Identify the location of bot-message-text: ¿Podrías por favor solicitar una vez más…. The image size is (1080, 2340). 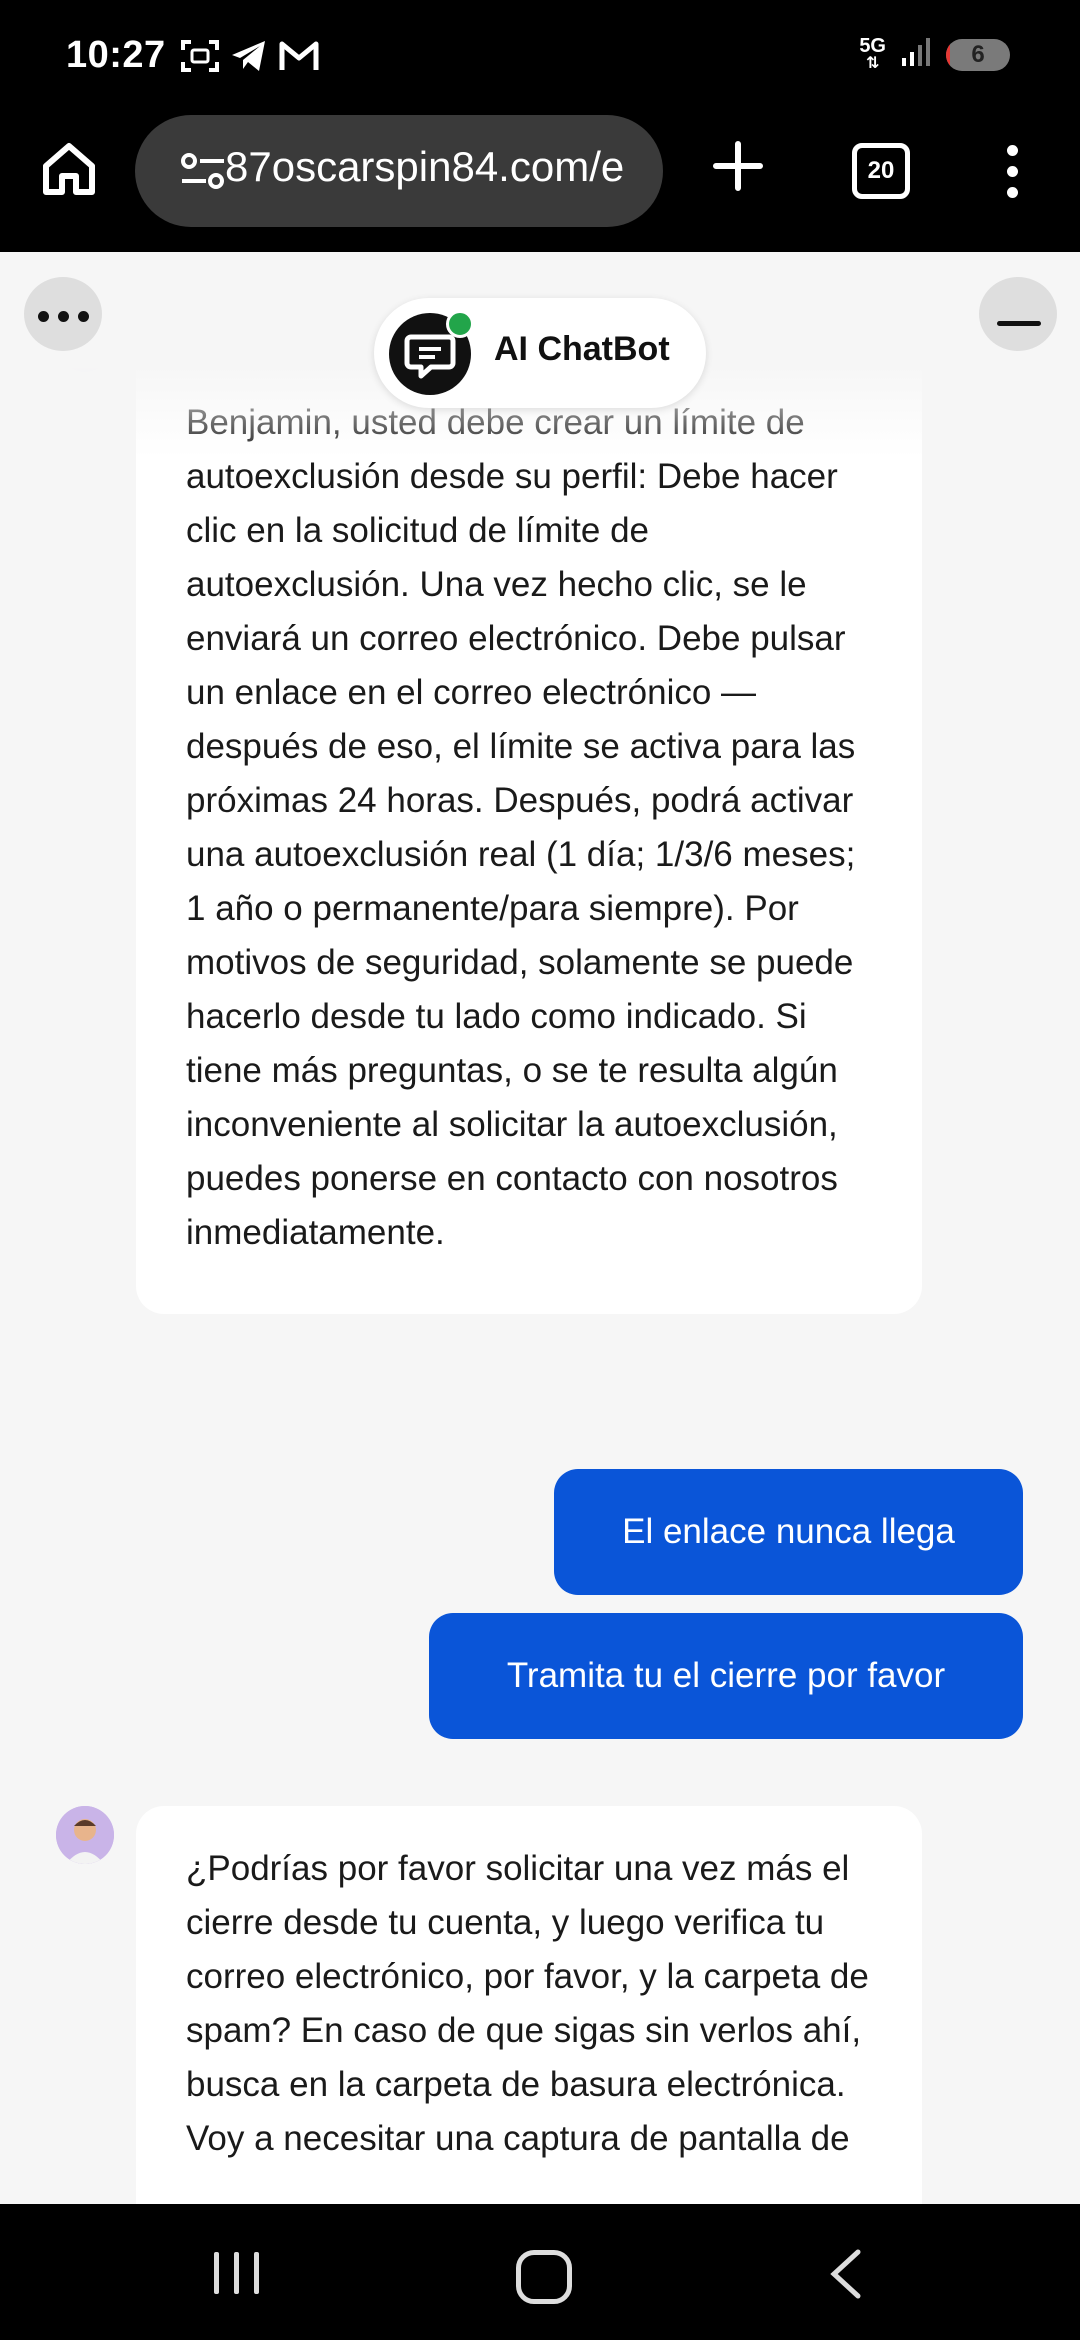
(527, 2003).